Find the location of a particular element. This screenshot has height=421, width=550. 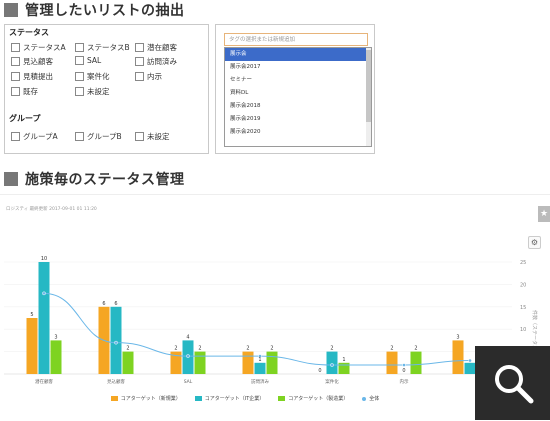

tag-option: 展示会2020 is located at coordinates (298, 132).